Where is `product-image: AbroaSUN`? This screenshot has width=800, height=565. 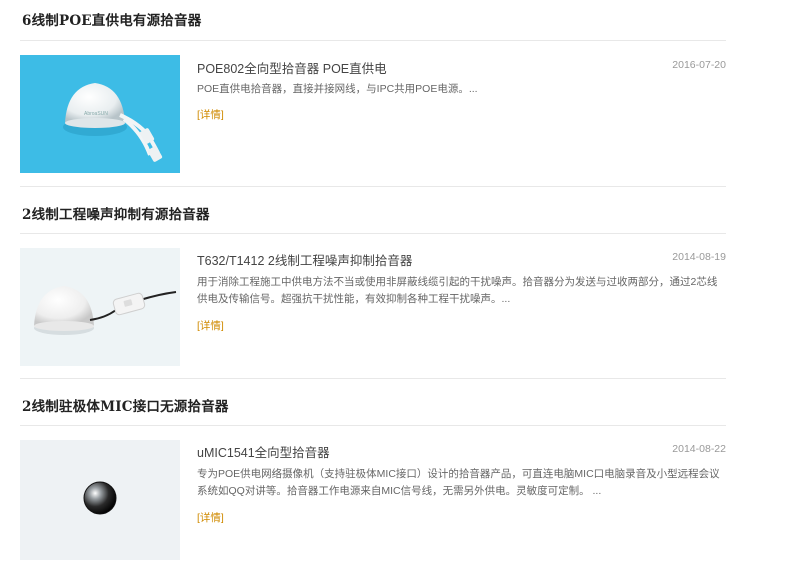 product-image: AbroaSUN is located at coordinates (100, 114).